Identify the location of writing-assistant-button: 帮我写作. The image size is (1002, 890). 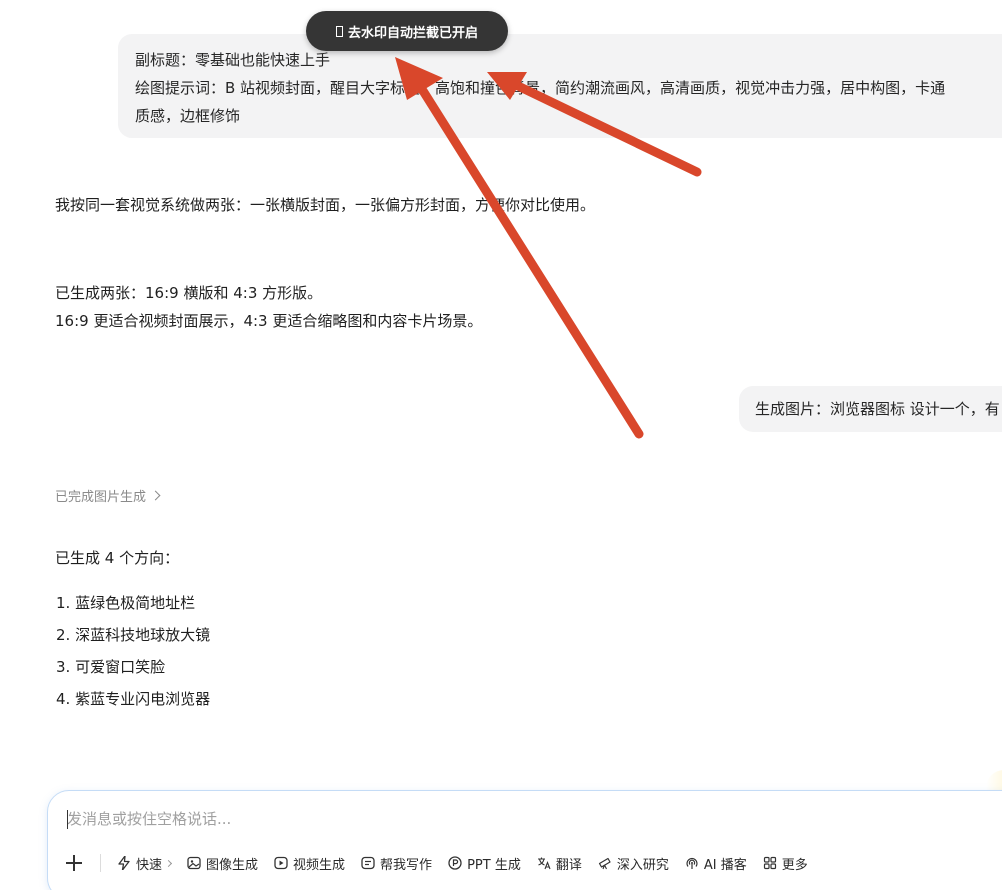
(396, 863).